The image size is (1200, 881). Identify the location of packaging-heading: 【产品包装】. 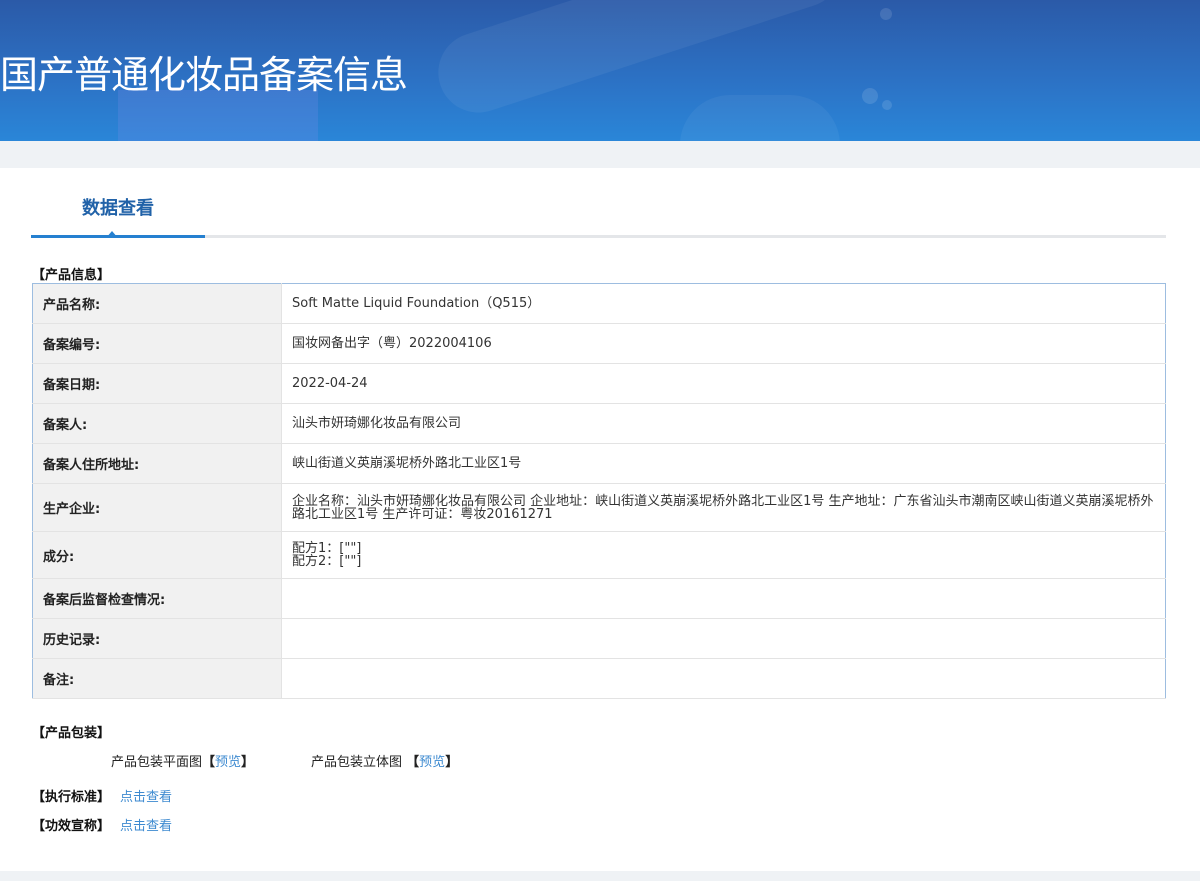
(71, 733).